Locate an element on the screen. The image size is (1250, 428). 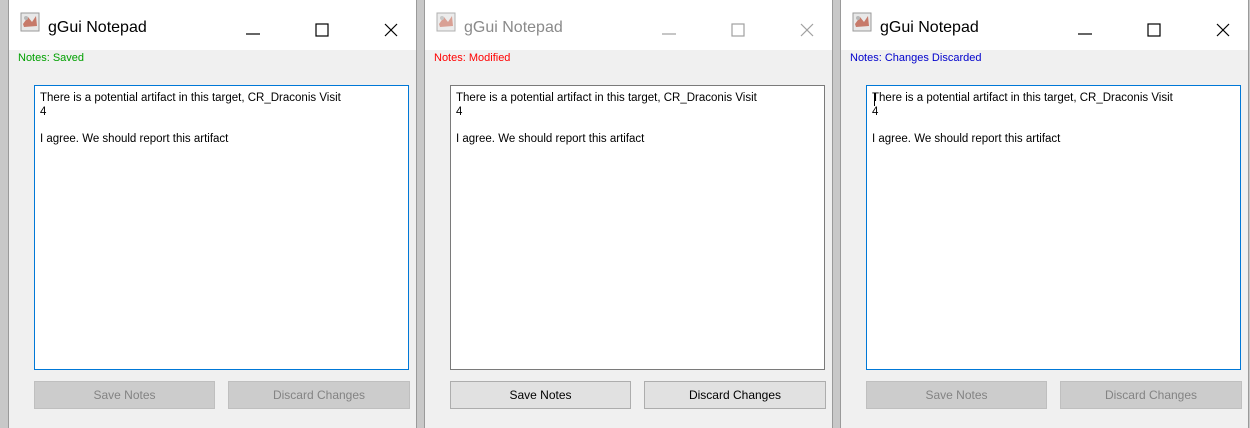
notes-status-label: Notes: Saved is located at coordinates (51, 58).